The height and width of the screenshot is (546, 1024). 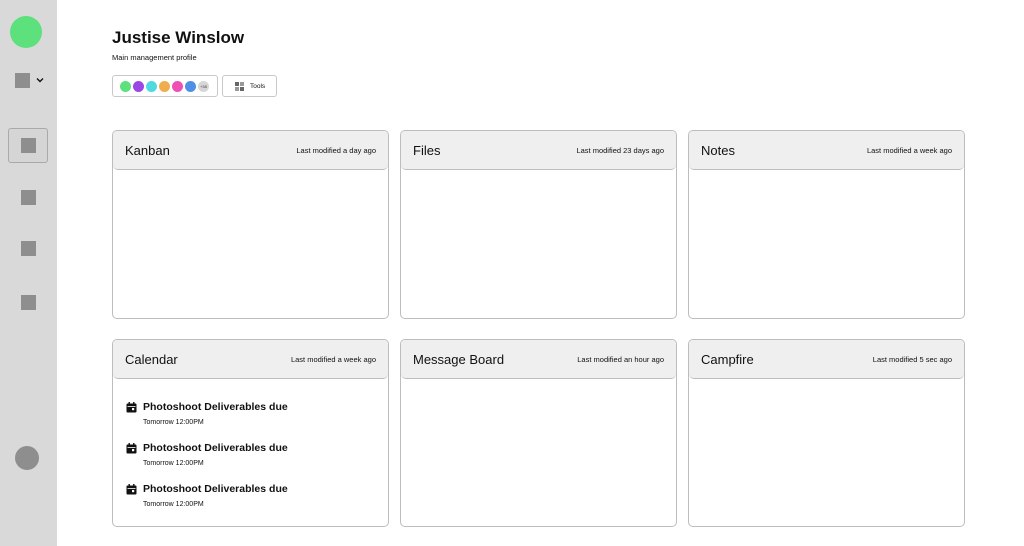 What do you see at coordinates (427, 150) in the screenshot?
I see `card-title: Files` at bounding box center [427, 150].